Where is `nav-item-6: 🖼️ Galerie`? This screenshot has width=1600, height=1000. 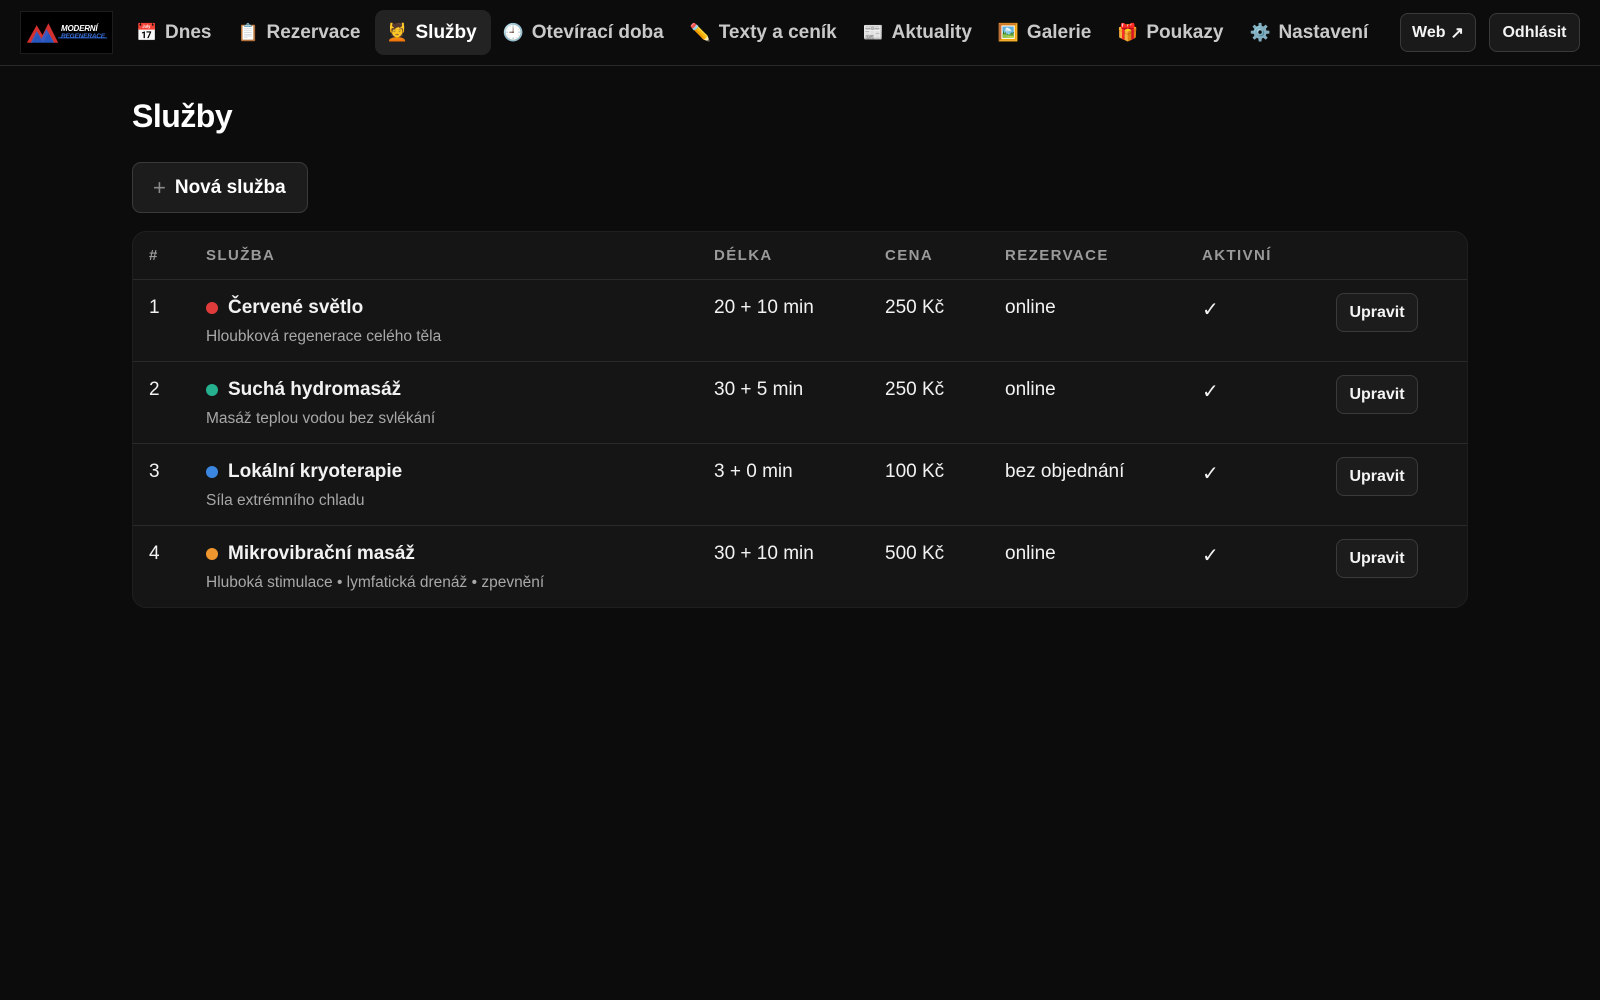
nav-item-6: 🖼️ Galerie is located at coordinates (1045, 32).